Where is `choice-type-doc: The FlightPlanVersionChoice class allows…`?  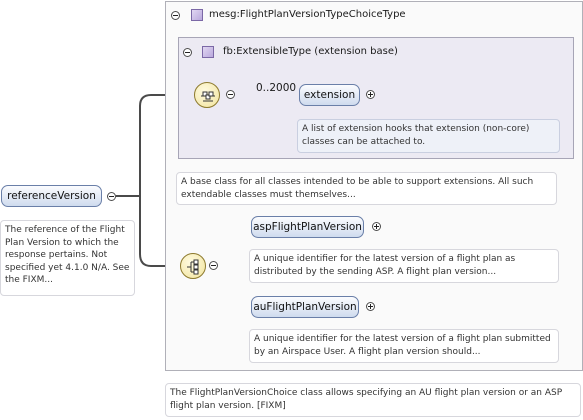 choice-type-doc: The FlightPlanVersionChoice class allows… is located at coordinates (373, 400).